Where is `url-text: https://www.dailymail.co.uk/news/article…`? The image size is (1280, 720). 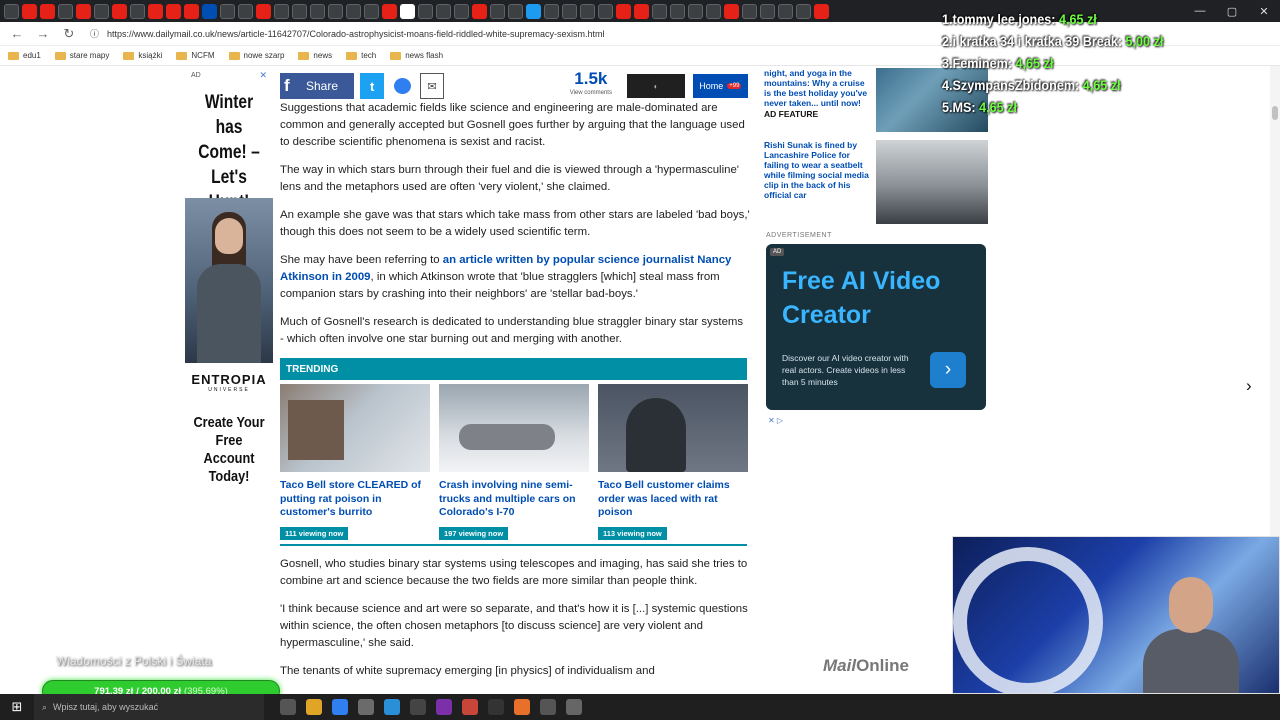 url-text: https://www.dailymail.co.uk/news/article… is located at coordinates (356, 34).